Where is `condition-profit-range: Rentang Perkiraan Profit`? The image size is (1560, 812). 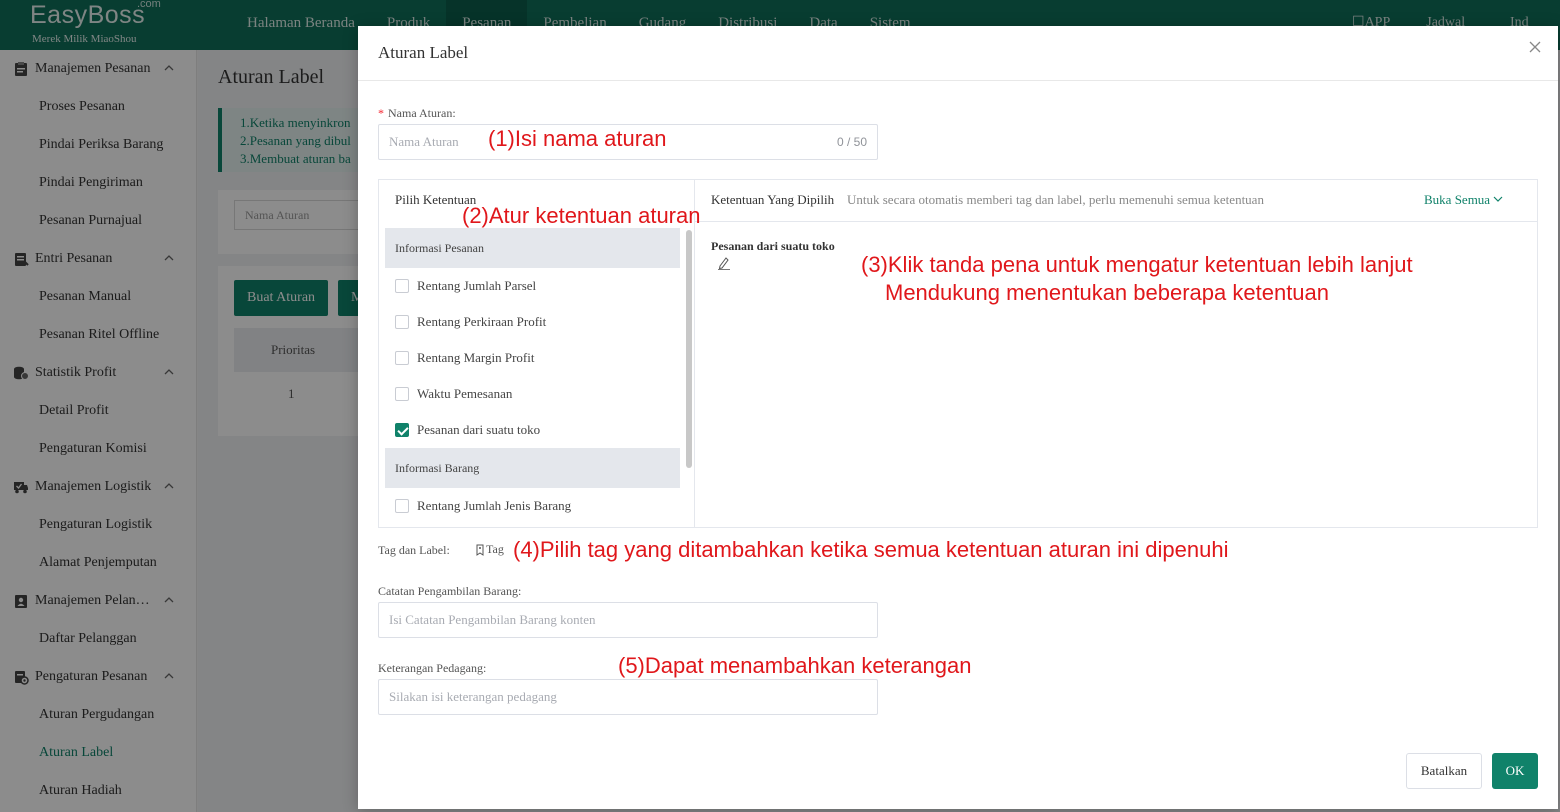 condition-profit-range: Rentang Perkiraan Profit is located at coordinates (470, 322).